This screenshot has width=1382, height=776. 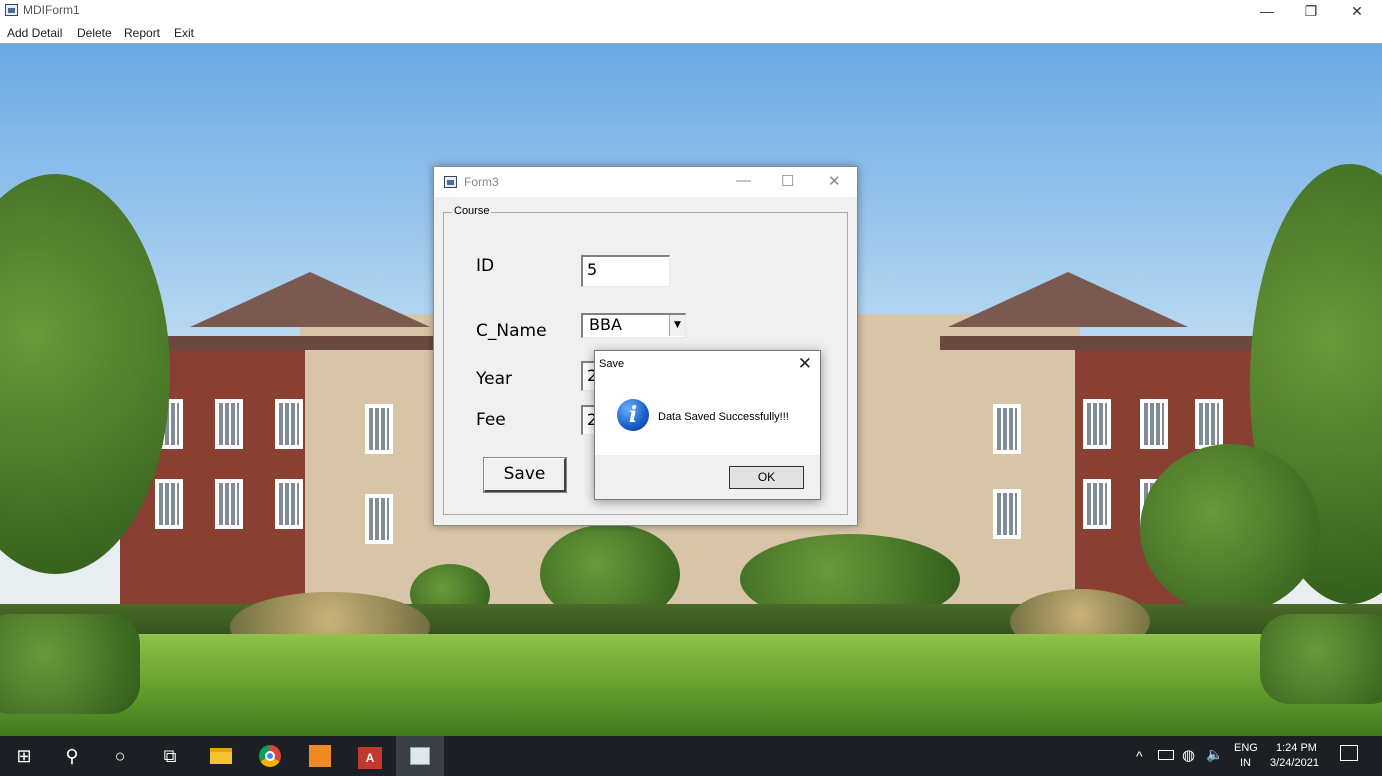 I want to click on search-icon: ⚲, so click(x=72, y=756).